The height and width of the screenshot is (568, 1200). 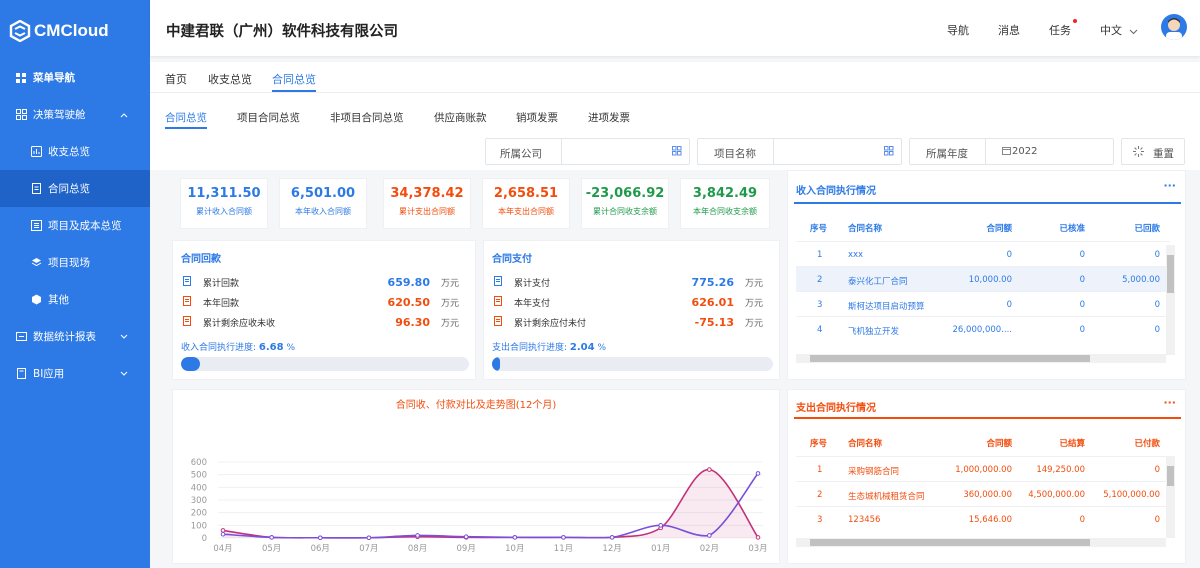 I want to click on sidebar-item-decision-cockpit: 决策驾驶舱, so click(x=75, y=114).